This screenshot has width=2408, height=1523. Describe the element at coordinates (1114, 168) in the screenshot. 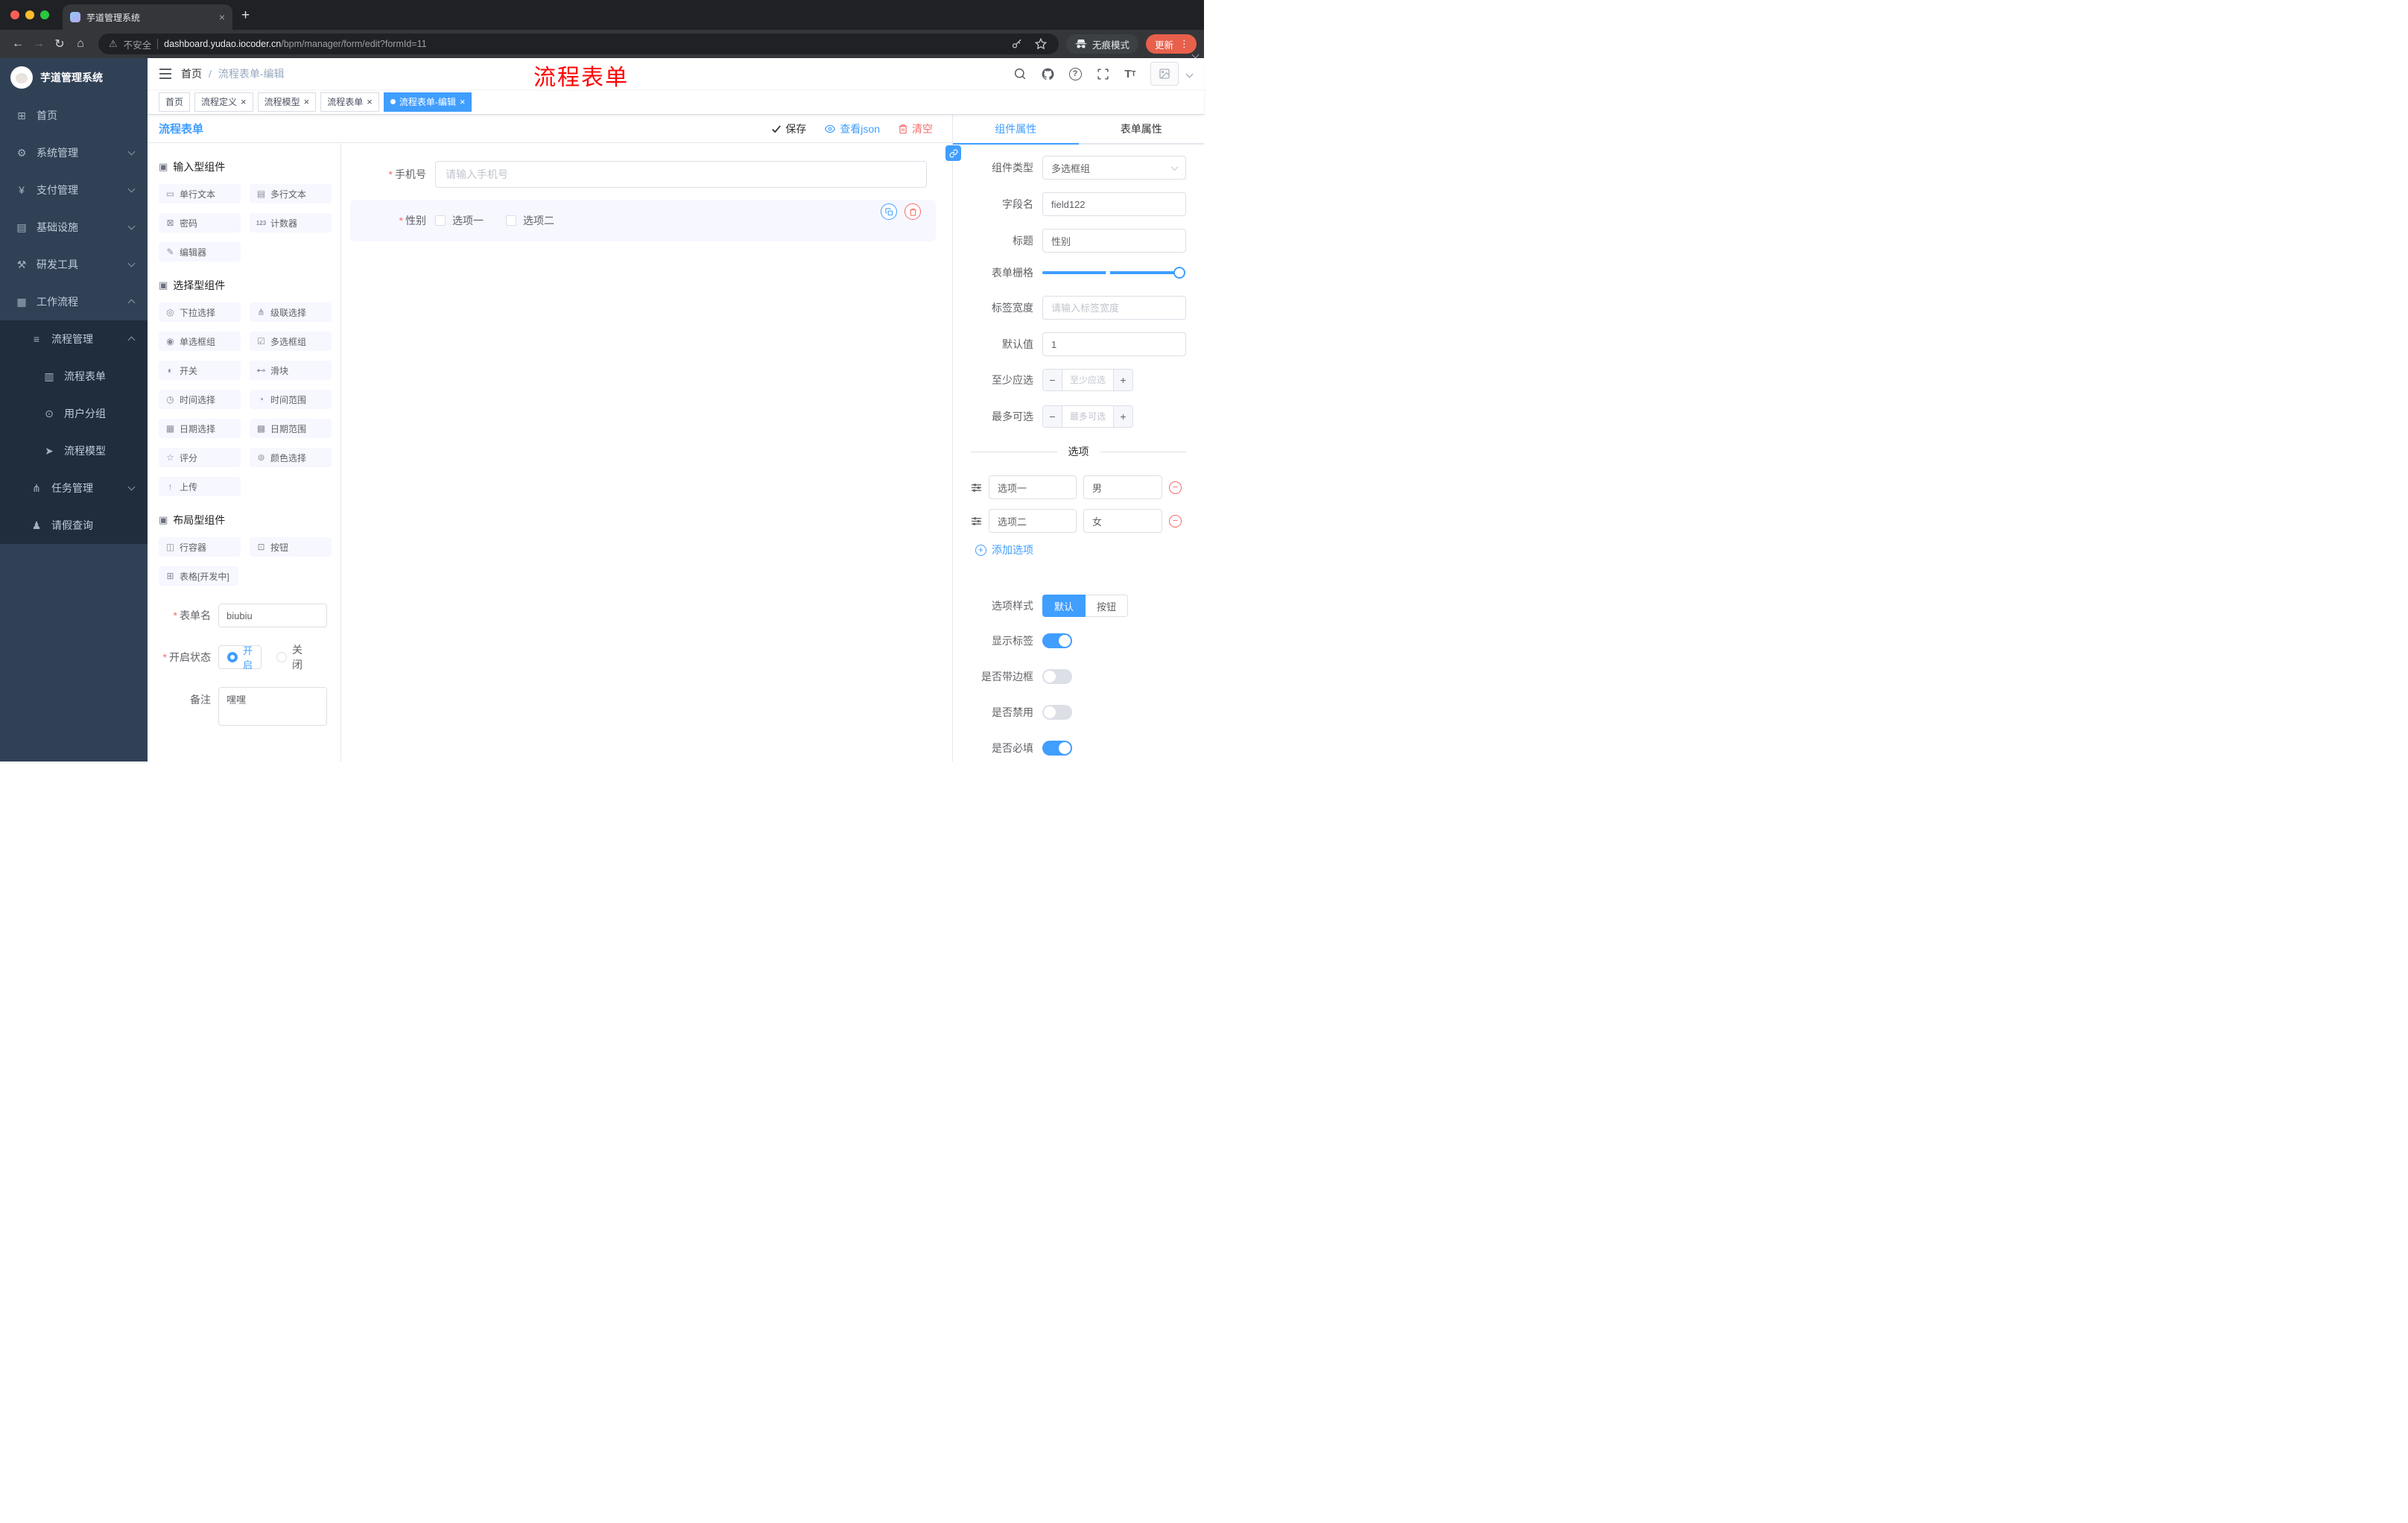

I see `component-type-select: 多选框组` at that location.